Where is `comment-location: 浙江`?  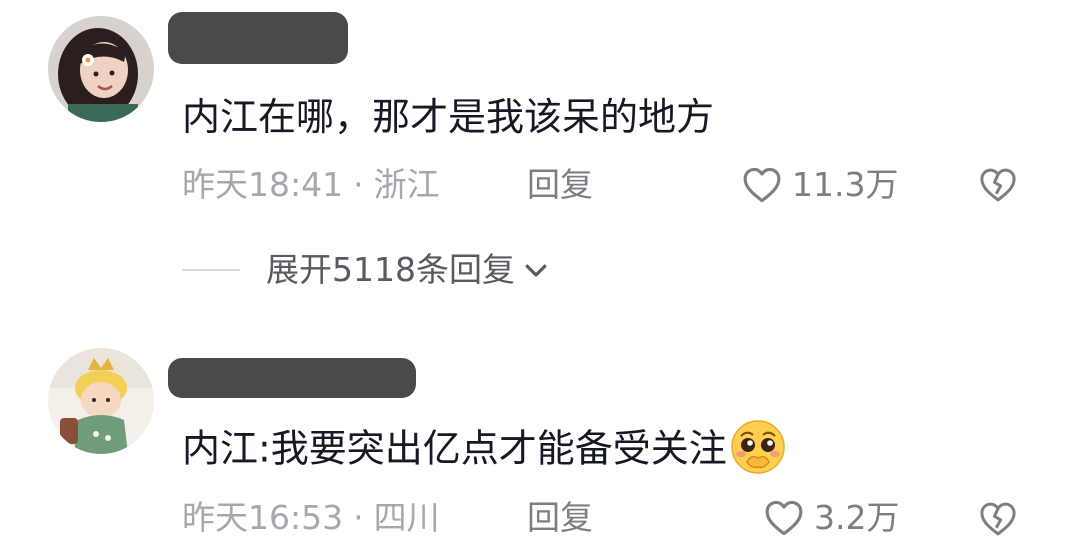
comment-location: 浙江 is located at coordinates (406, 184).